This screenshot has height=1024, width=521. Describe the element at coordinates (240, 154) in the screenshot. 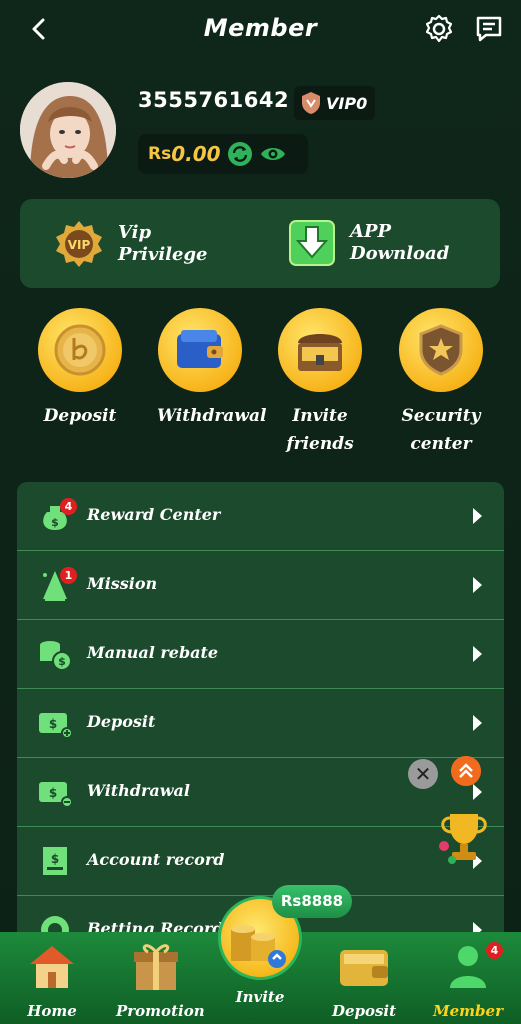

I see `refresh-icon` at that location.